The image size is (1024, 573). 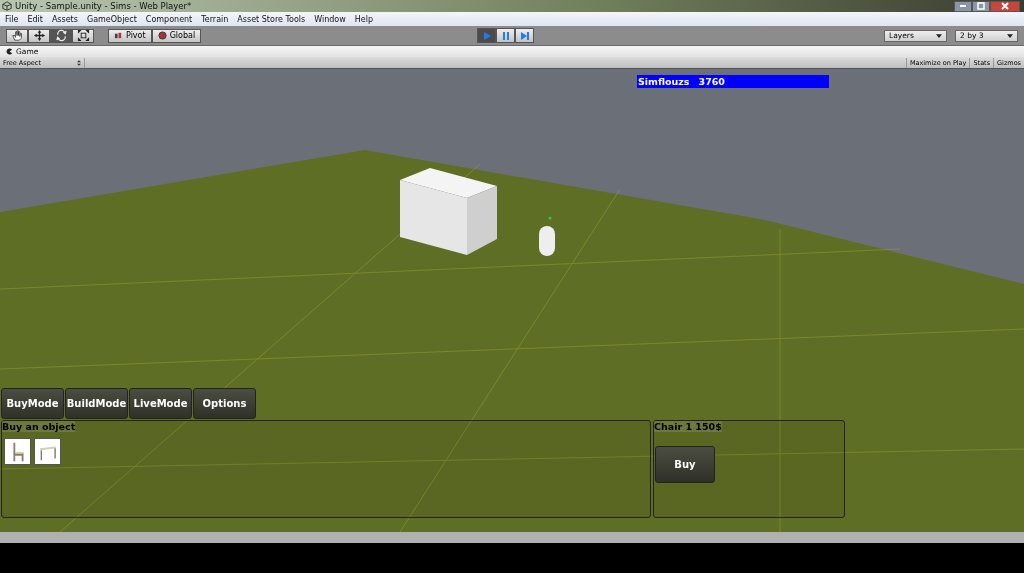 I want to click on pacman-icon, so click(x=9, y=51).